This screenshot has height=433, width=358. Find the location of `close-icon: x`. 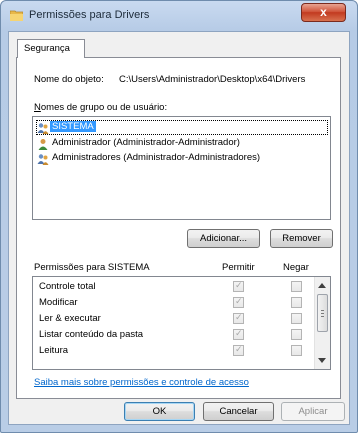

close-icon: x is located at coordinates (323, 12).